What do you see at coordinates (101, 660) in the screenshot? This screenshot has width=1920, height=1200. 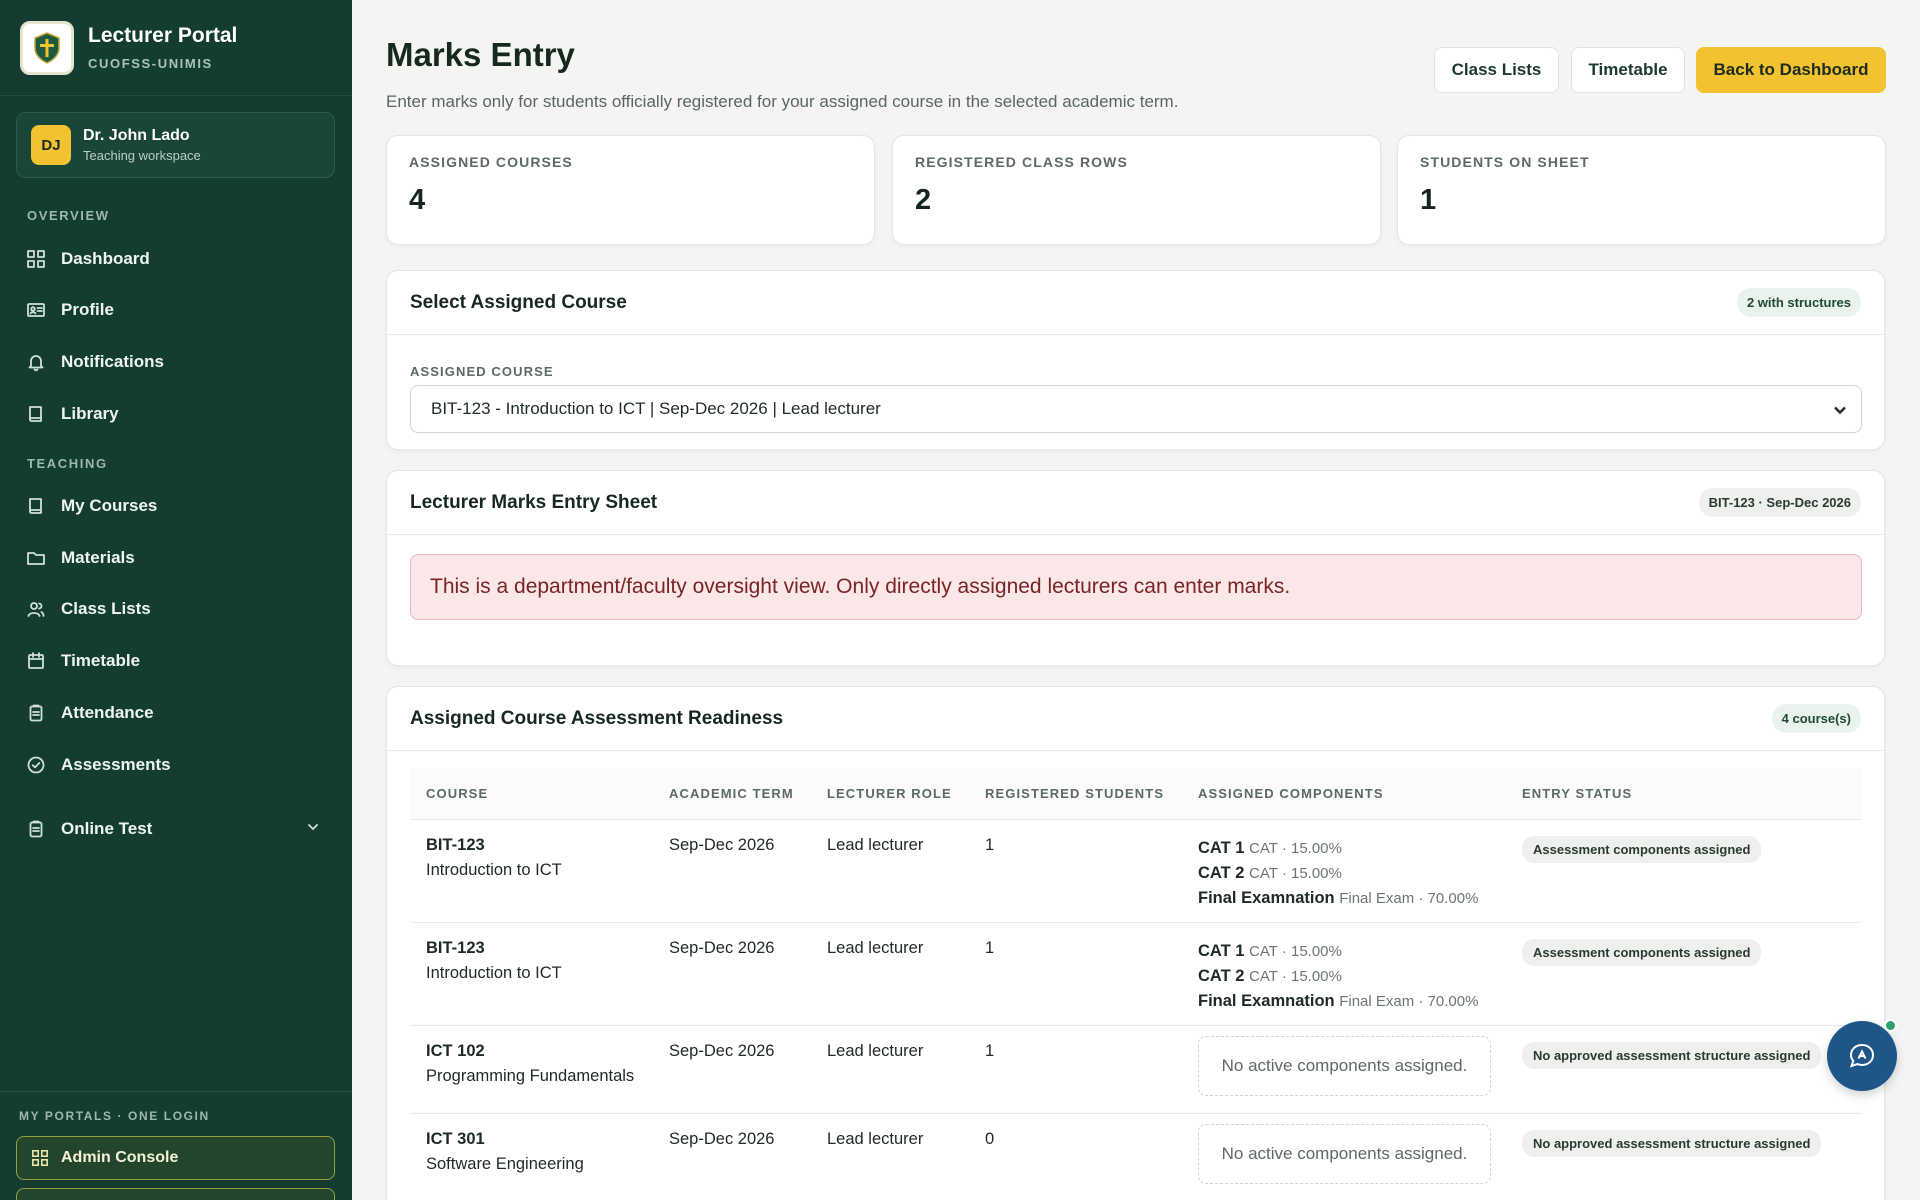 I see `sidebar-item-label: Timetable` at bounding box center [101, 660].